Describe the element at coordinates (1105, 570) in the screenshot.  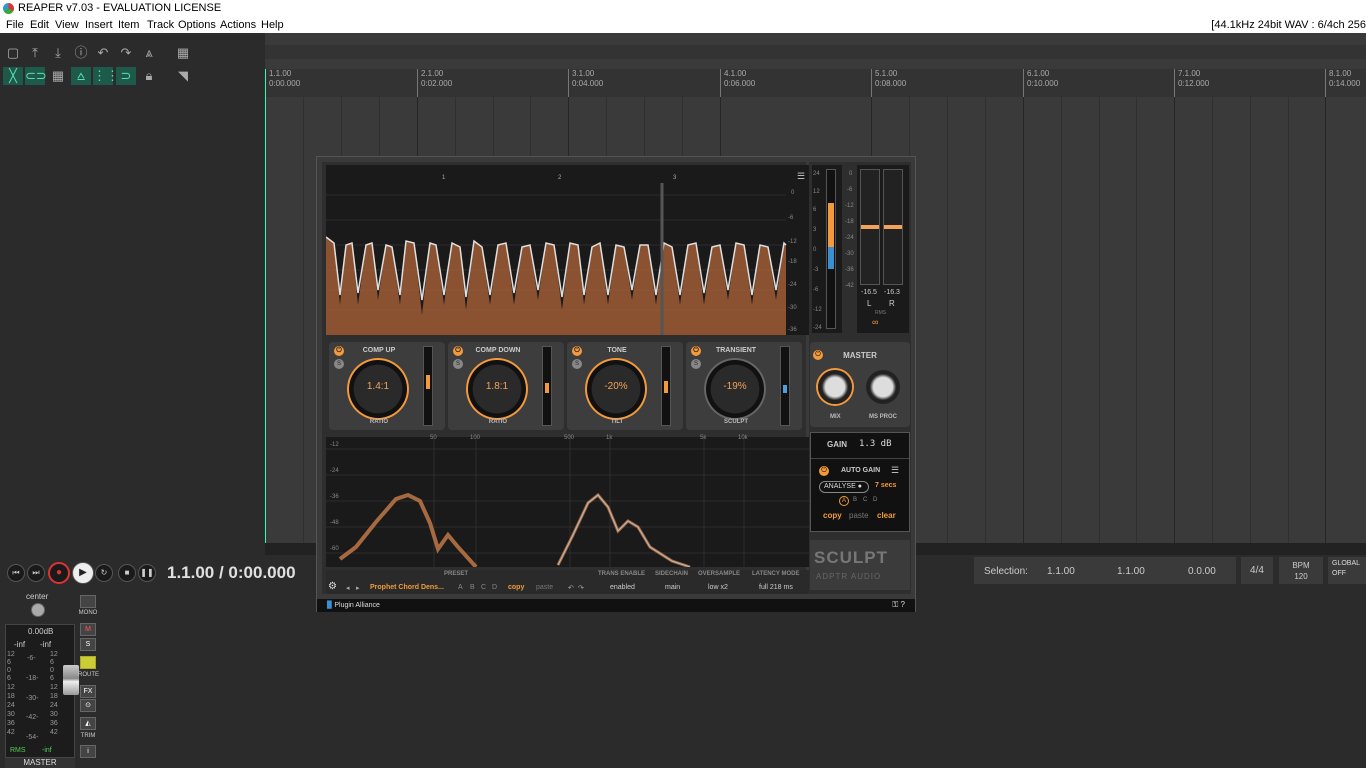
I see `selection-box: Selection: 1.1.00 1.1.00 0.0.00` at that location.